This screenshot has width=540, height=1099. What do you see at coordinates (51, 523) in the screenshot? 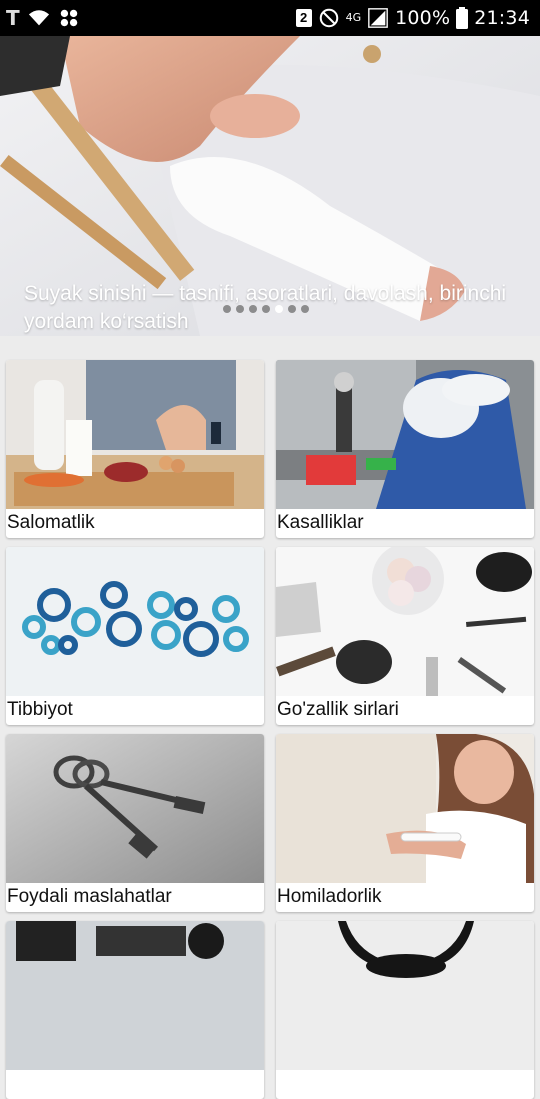
I see `category-label: Salomatlik` at bounding box center [51, 523].